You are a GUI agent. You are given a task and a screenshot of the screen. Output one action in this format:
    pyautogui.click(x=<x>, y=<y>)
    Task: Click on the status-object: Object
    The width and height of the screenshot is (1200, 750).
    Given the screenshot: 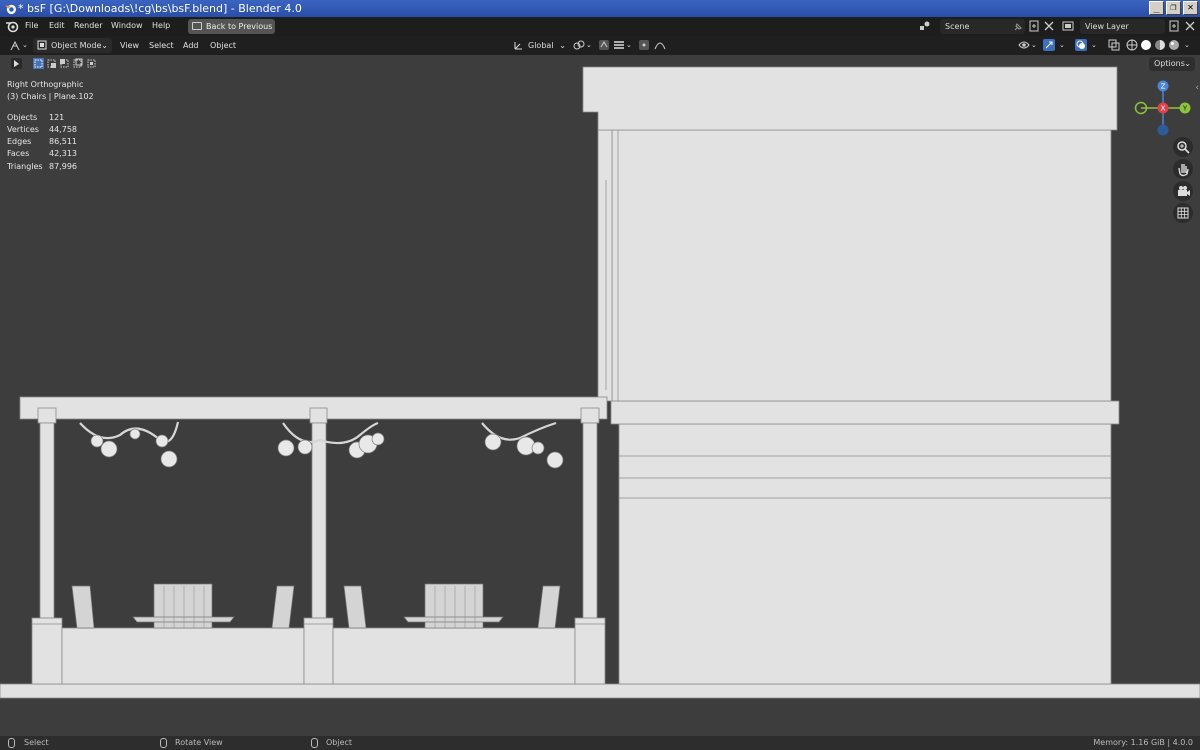 What is the action you would take?
    pyautogui.click(x=339, y=742)
    